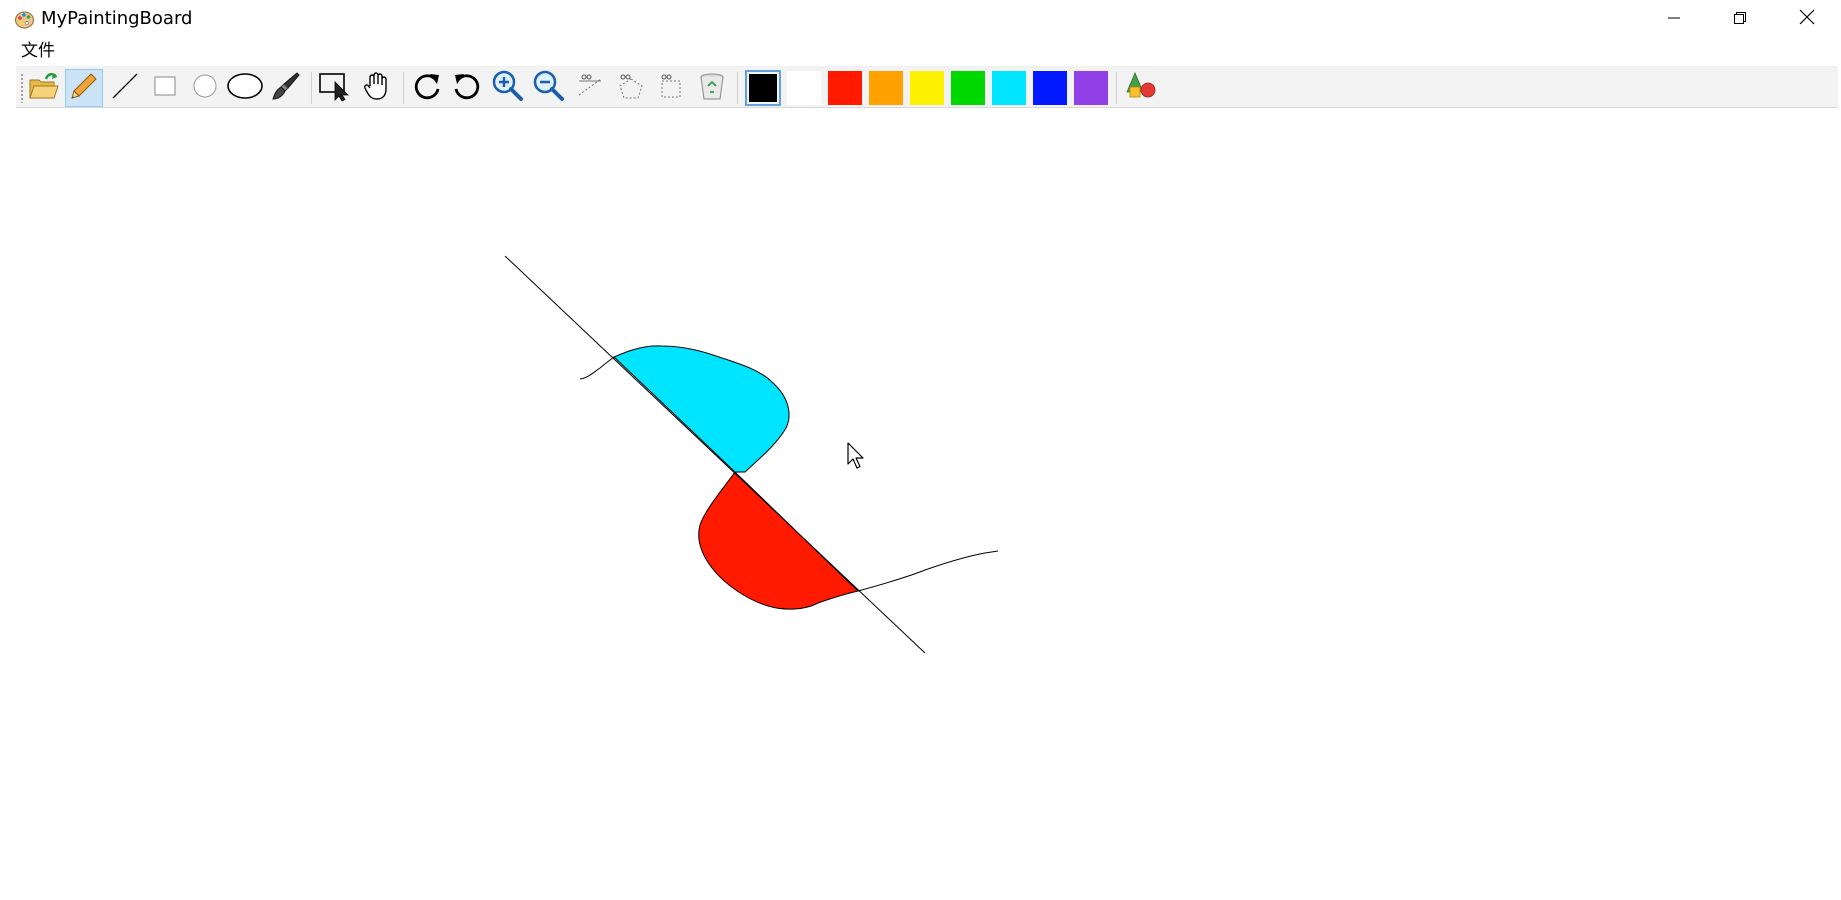  I want to click on title-bar: MyPaintingBoard, so click(920, 19).